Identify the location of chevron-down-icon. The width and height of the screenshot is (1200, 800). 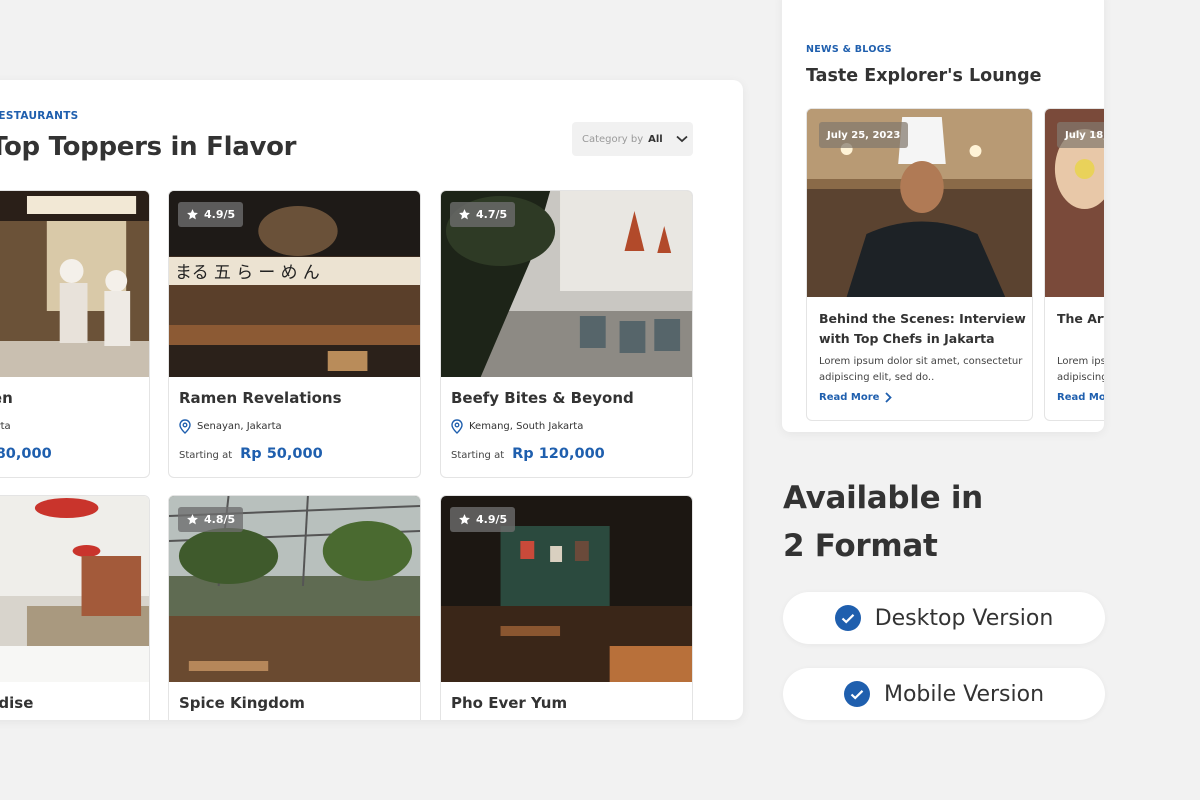
(682, 139).